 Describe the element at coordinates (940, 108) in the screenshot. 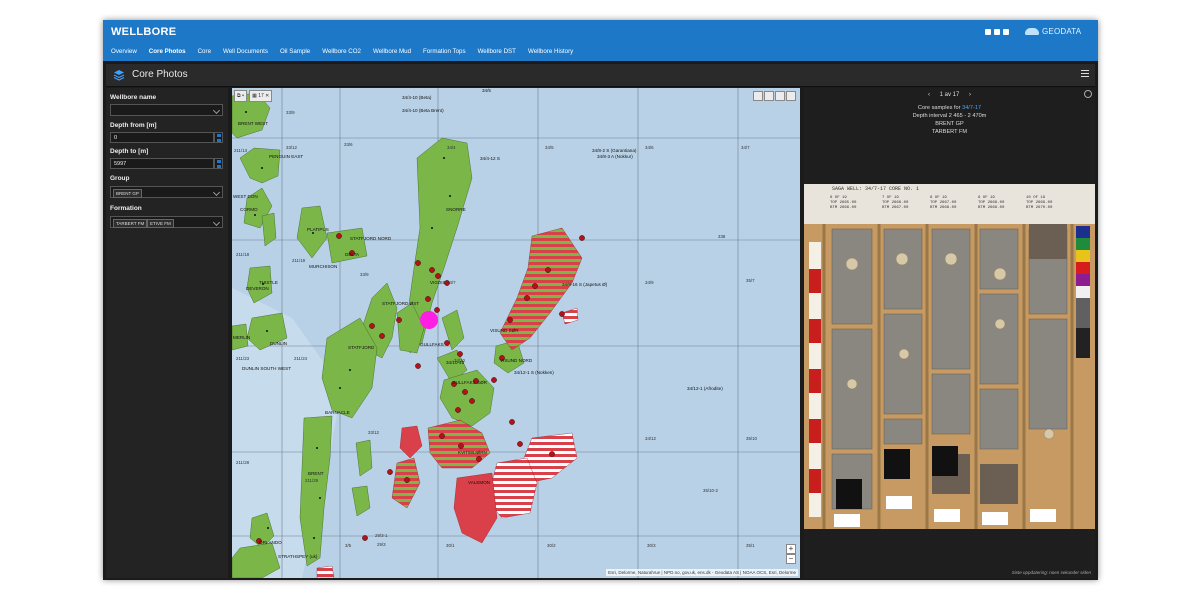

I see `core-prefix: Core samples for` at that location.